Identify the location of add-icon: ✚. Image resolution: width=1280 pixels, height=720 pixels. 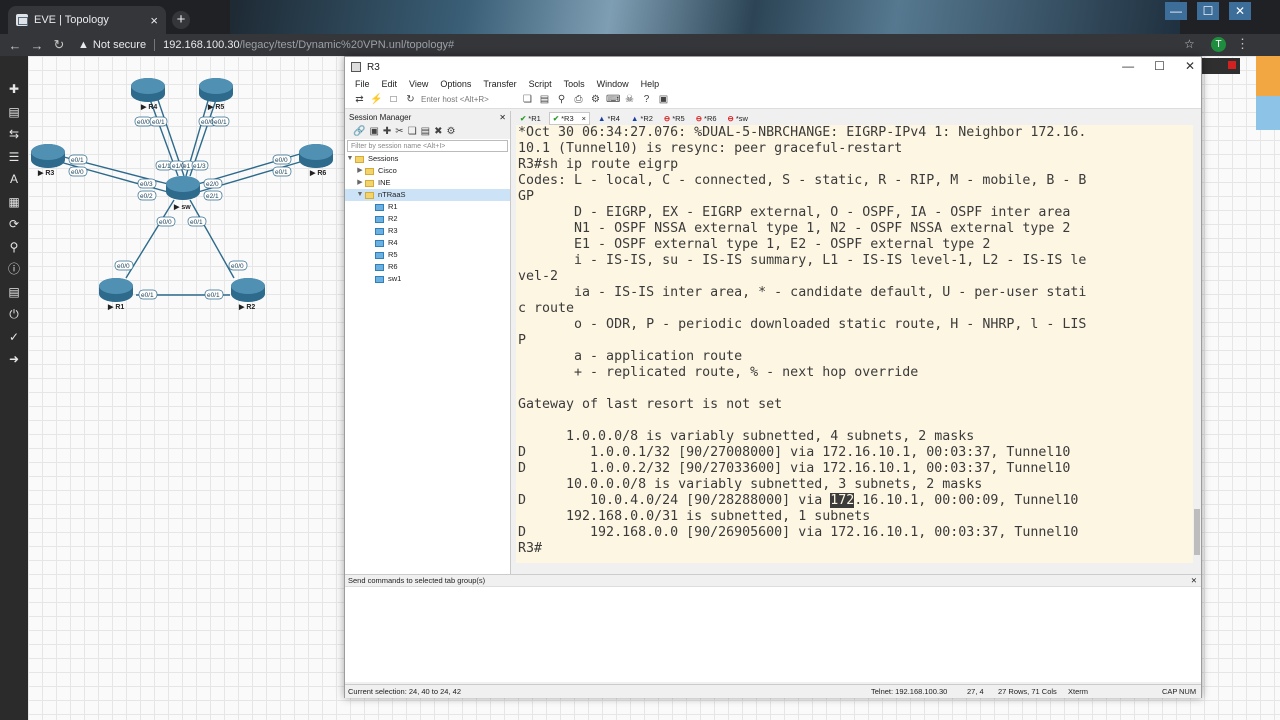
(14, 89).